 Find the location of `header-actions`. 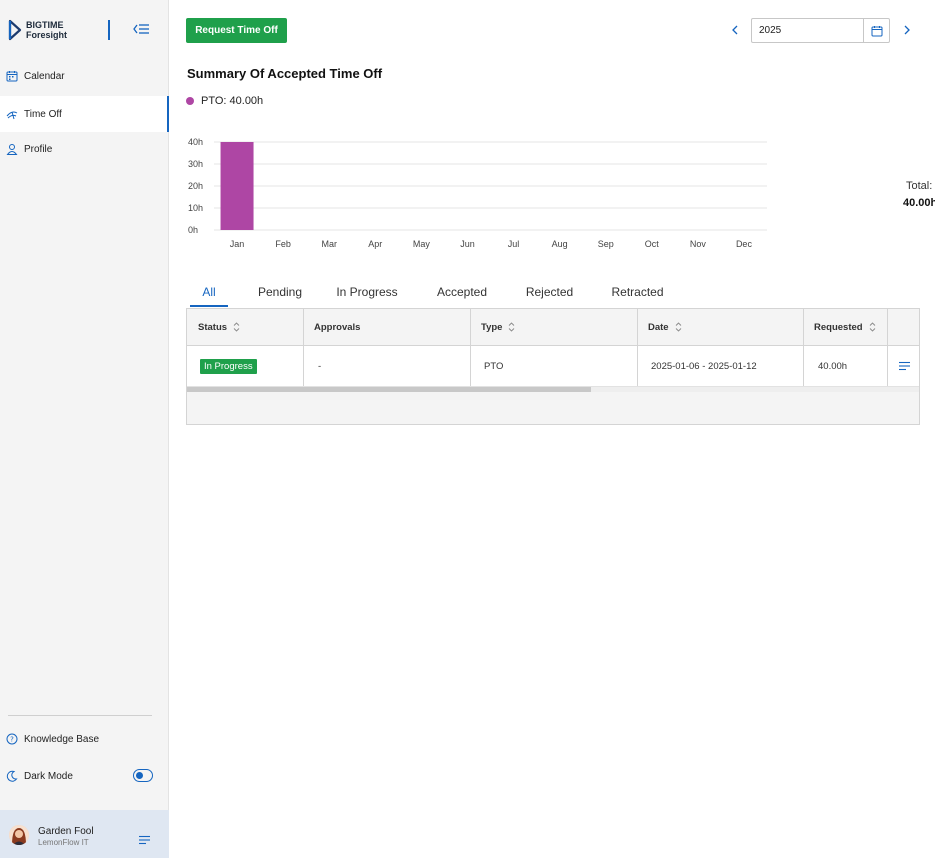

header-actions is located at coordinates (903, 327).